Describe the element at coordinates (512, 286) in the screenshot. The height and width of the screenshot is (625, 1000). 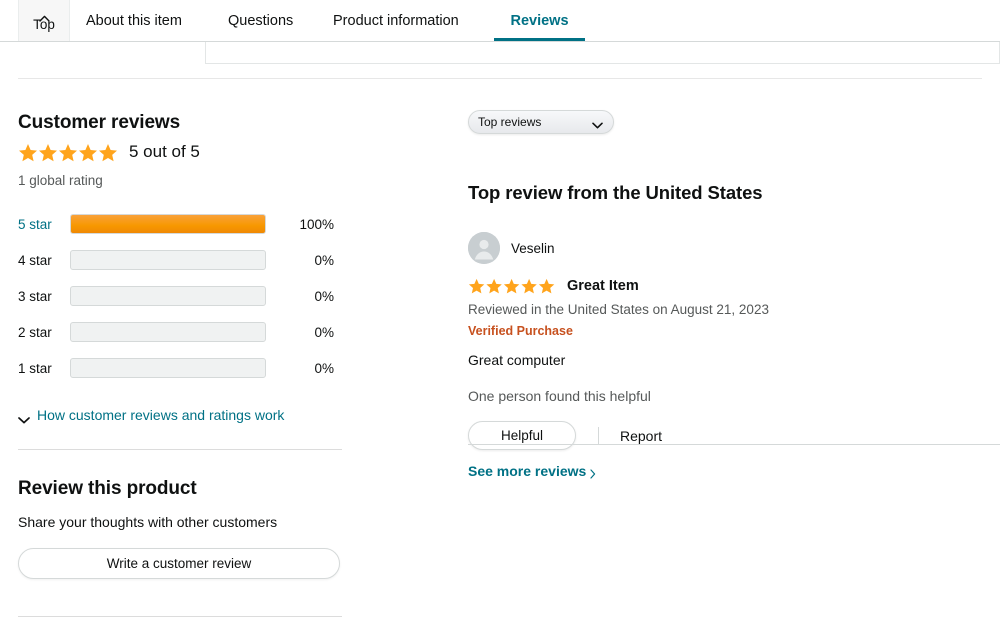
I see `review-rating-stars` at that location.